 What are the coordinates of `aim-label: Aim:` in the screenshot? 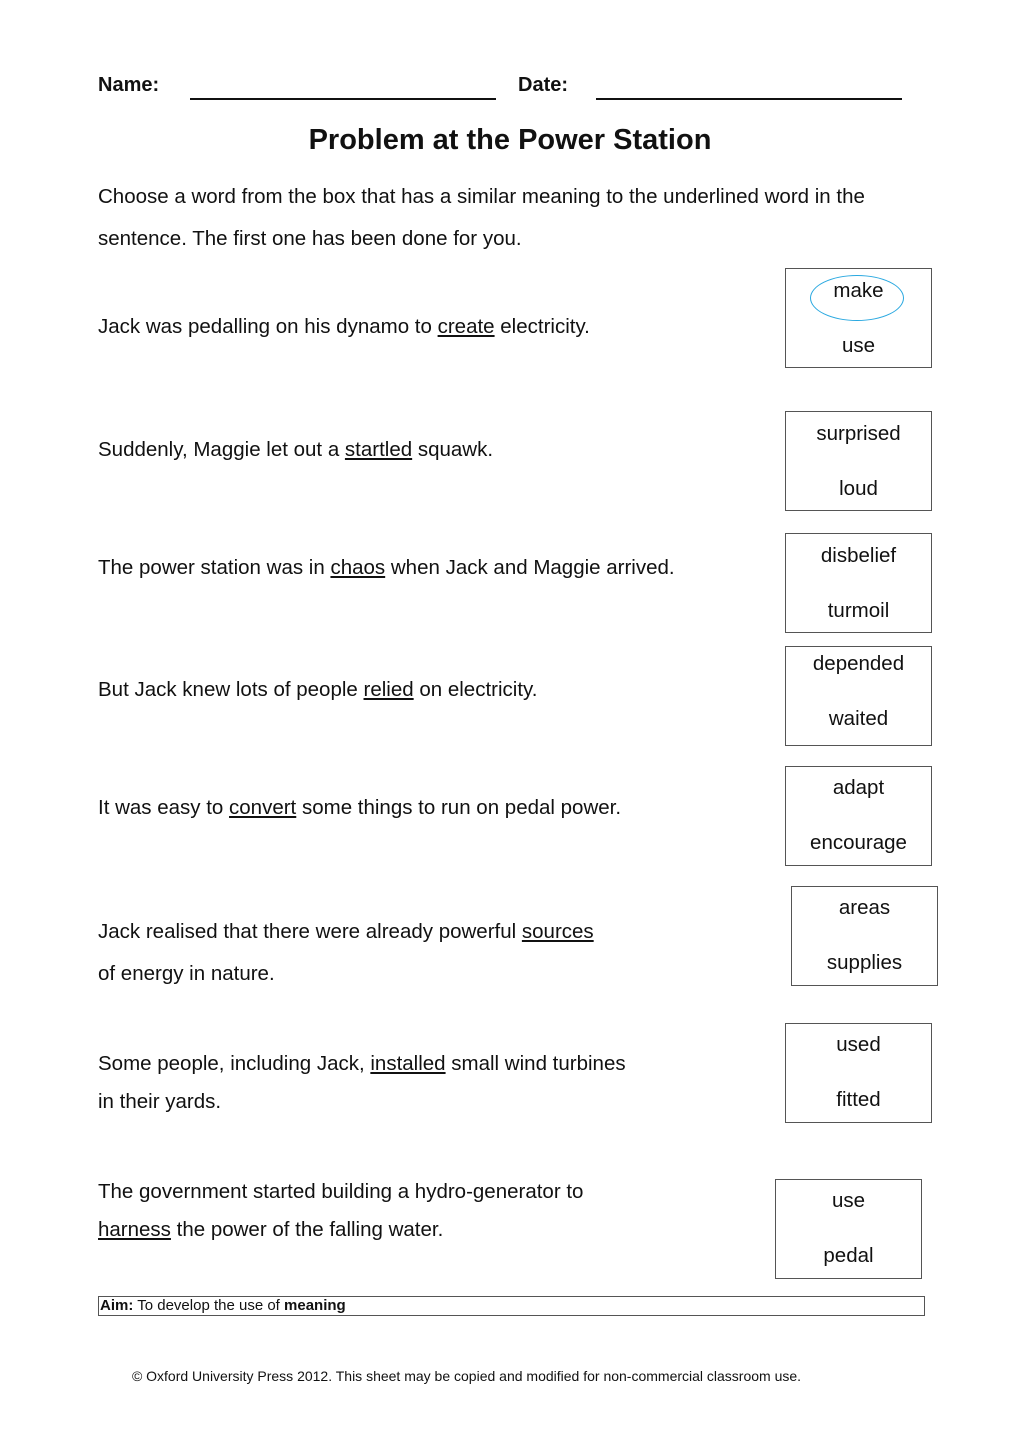 It's located at (117, 1305).